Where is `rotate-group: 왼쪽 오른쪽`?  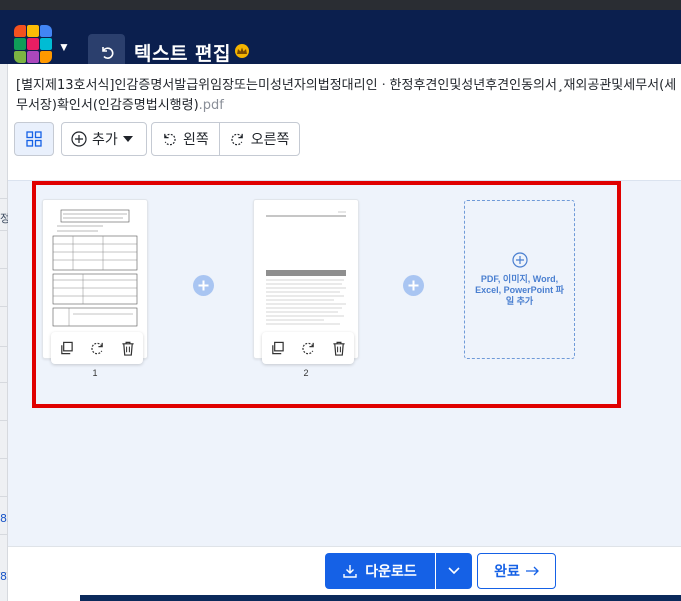
rotate-group: 왼쪽 오른쪽 is located at coordinates (226, 139).